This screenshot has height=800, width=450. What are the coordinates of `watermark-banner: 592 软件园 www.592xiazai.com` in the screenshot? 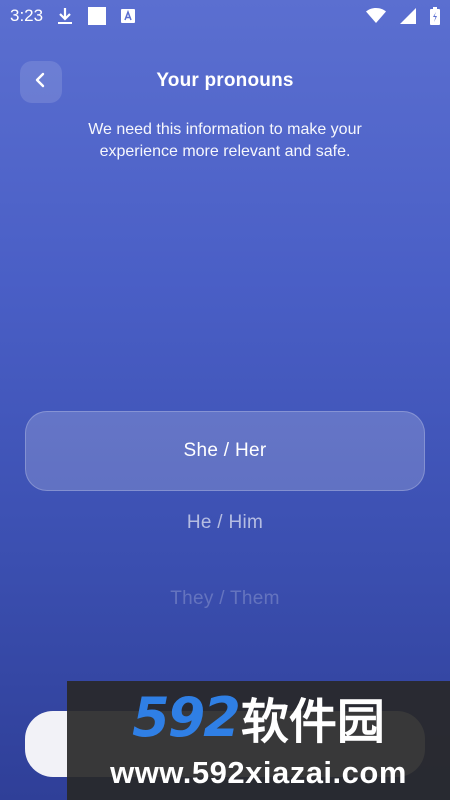 It's located at (258, 740).